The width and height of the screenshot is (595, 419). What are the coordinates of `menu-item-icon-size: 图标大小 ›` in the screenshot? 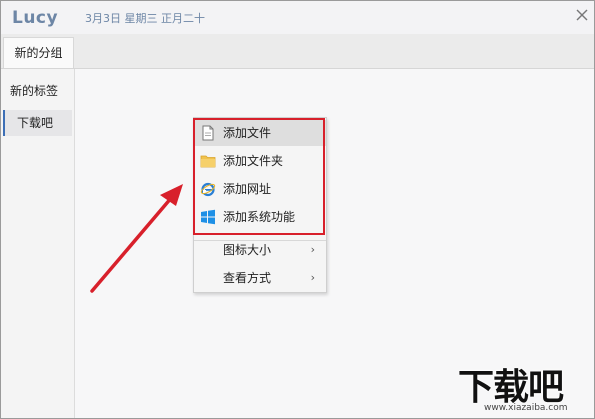 It's located at (260, 250).